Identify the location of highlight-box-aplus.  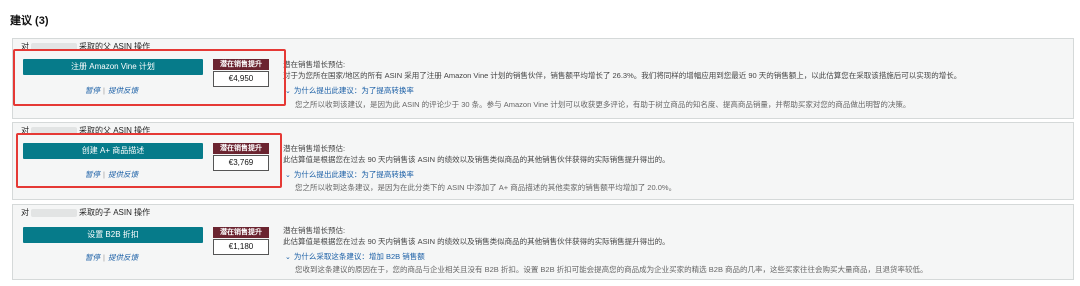
(149, 160).